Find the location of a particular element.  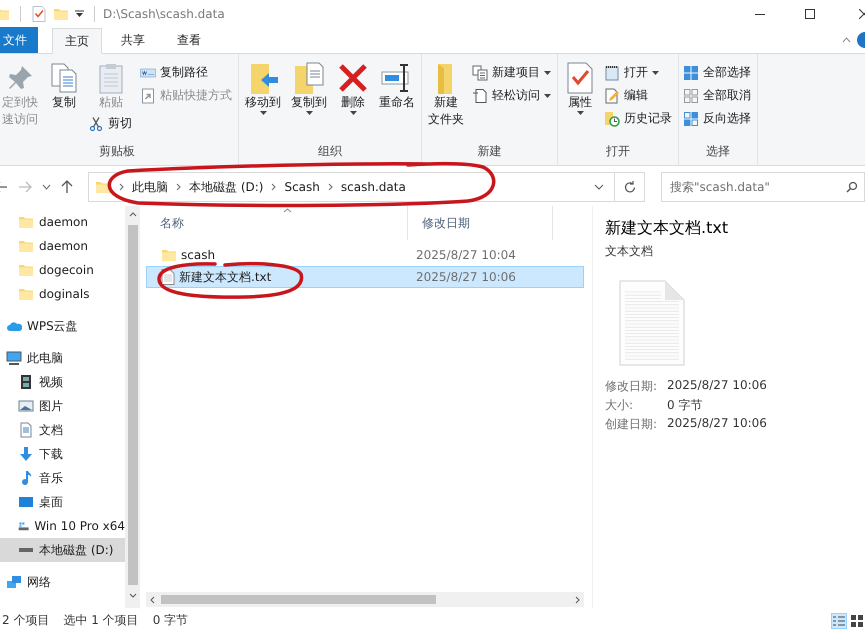

breadcrumb: 此电脑 is located at coordinates (150, 187).